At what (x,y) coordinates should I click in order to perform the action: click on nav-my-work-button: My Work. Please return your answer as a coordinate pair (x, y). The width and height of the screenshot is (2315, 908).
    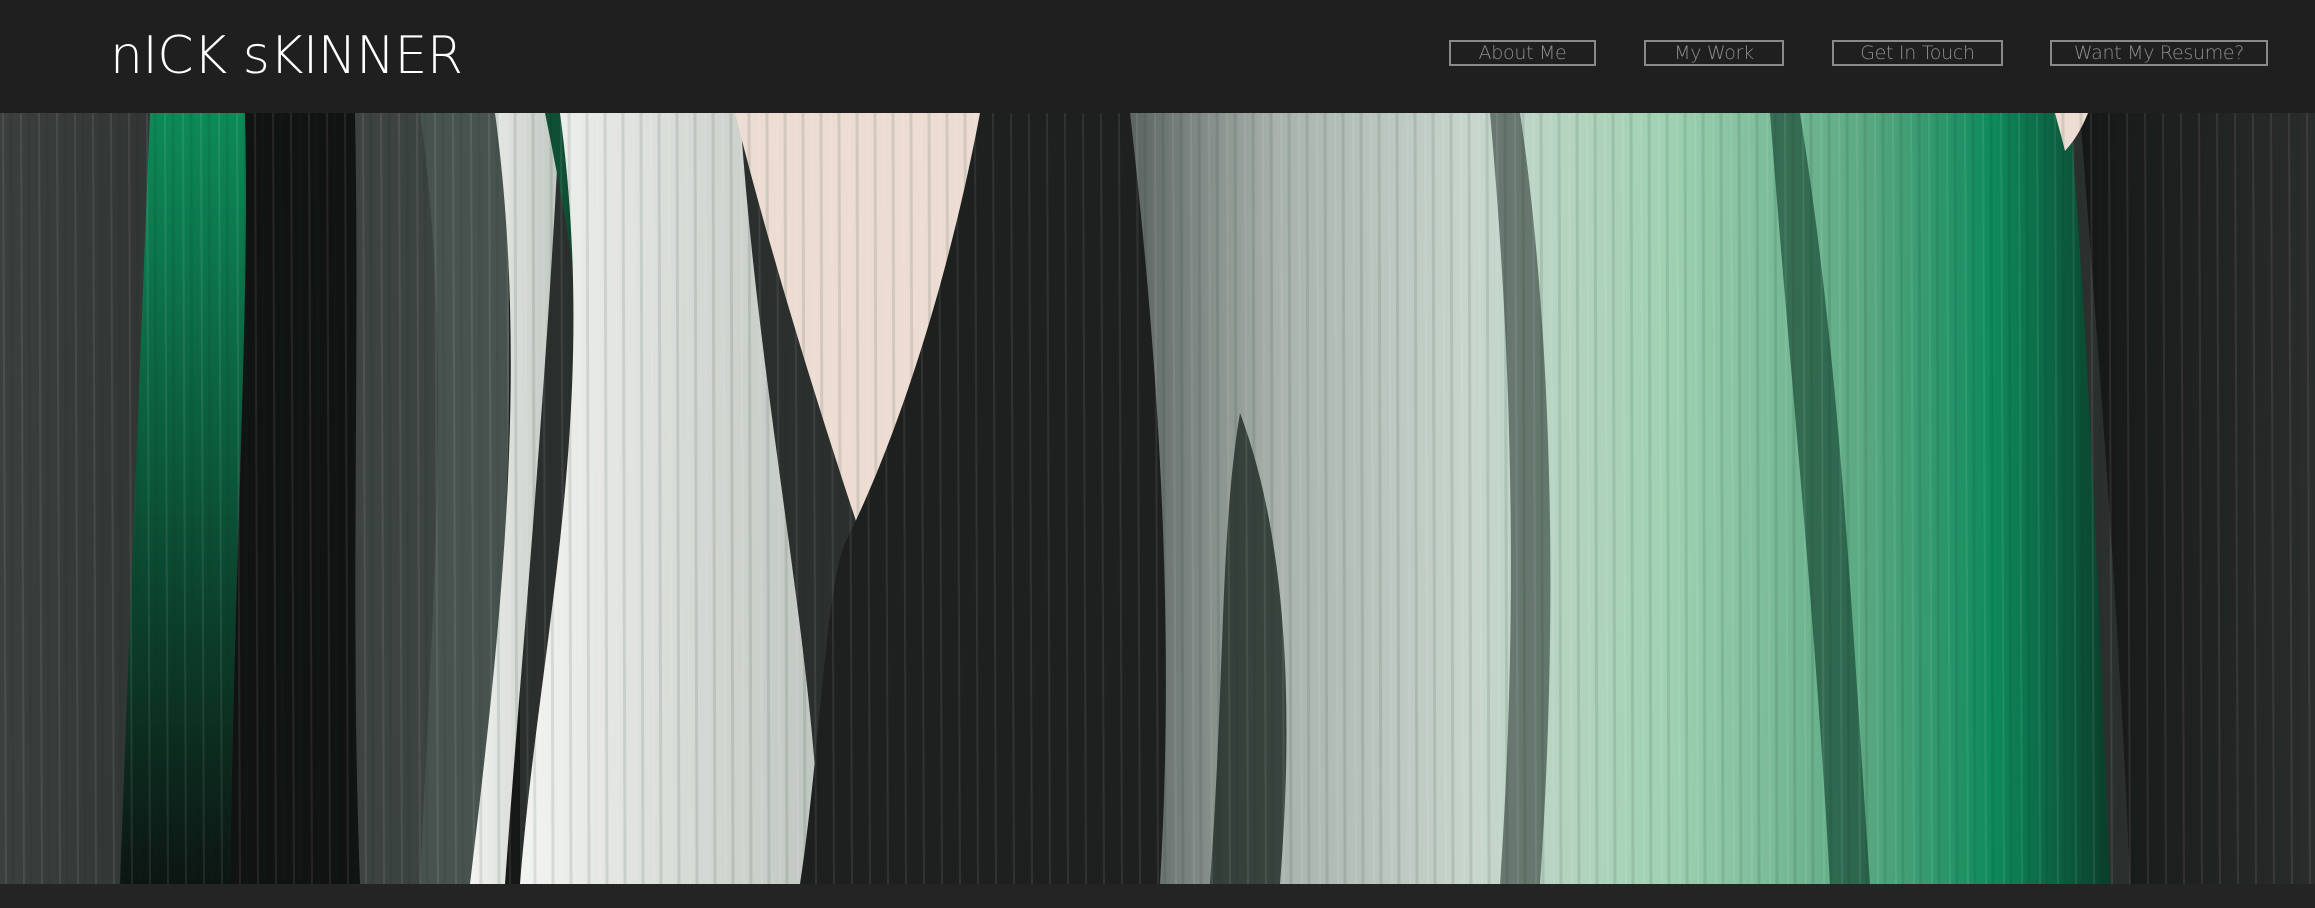
    Looking at the image, I should click on (1714, 53).